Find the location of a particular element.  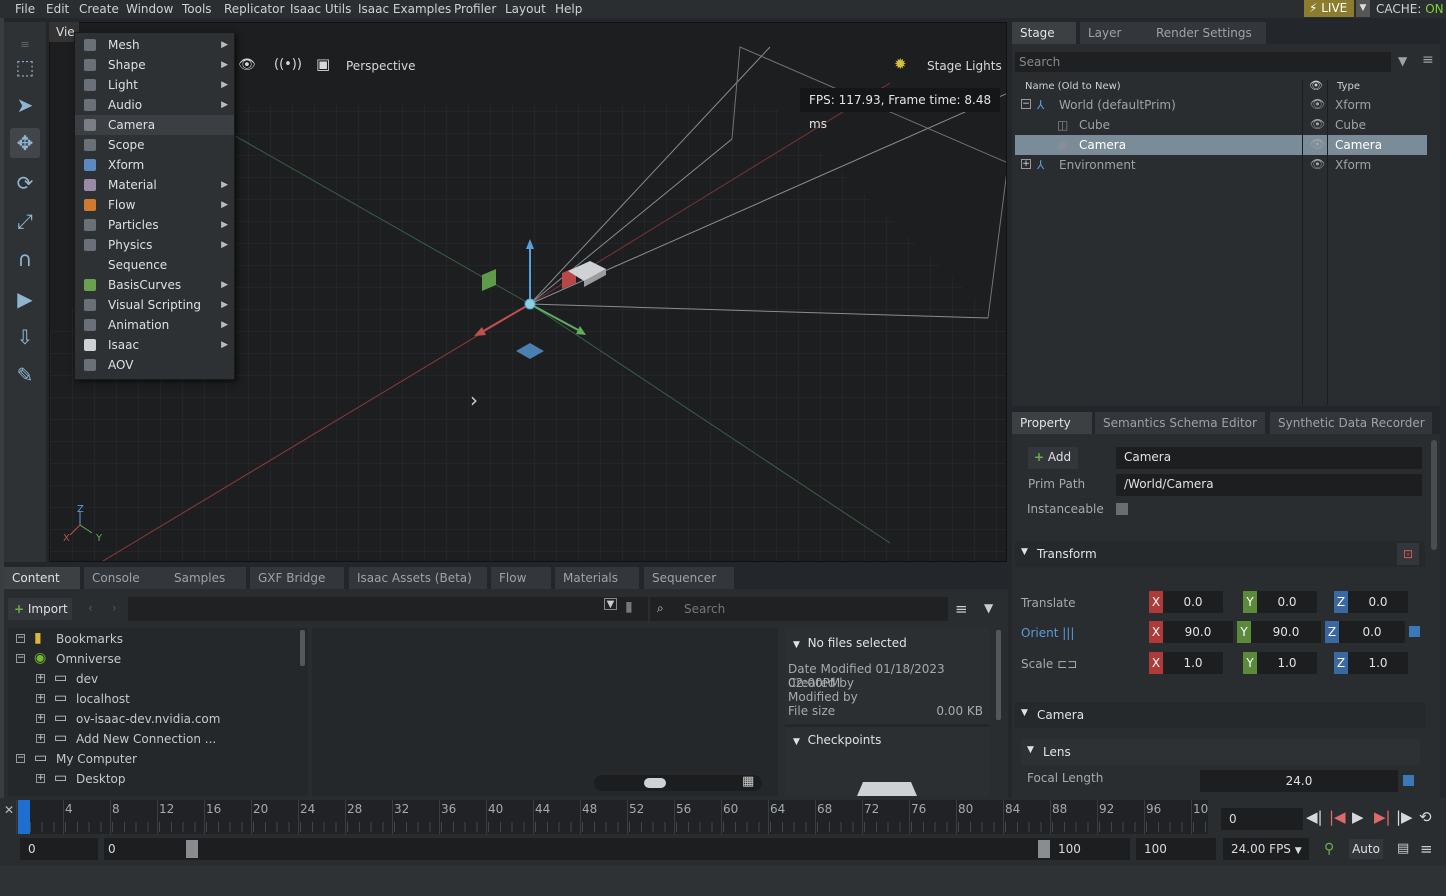

range-slider: 0 100 is located at coordinates (617, 849).